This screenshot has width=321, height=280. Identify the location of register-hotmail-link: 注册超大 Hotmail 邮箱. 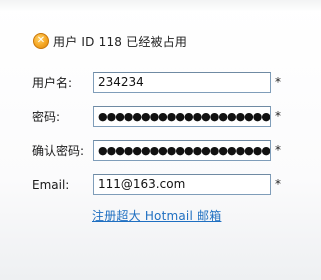
(156, 216).